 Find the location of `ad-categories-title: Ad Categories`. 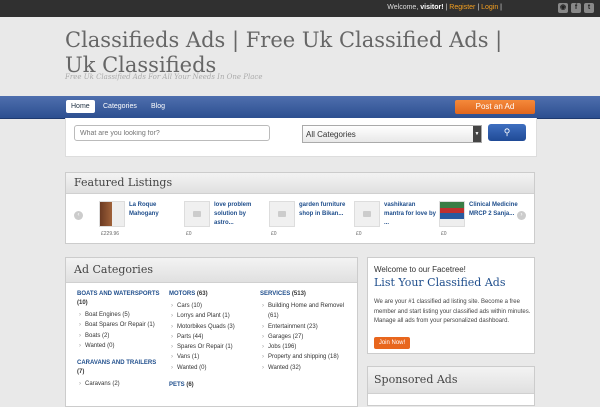

ad-categories-title: Ad Categories is located at coordinates (211, 270).